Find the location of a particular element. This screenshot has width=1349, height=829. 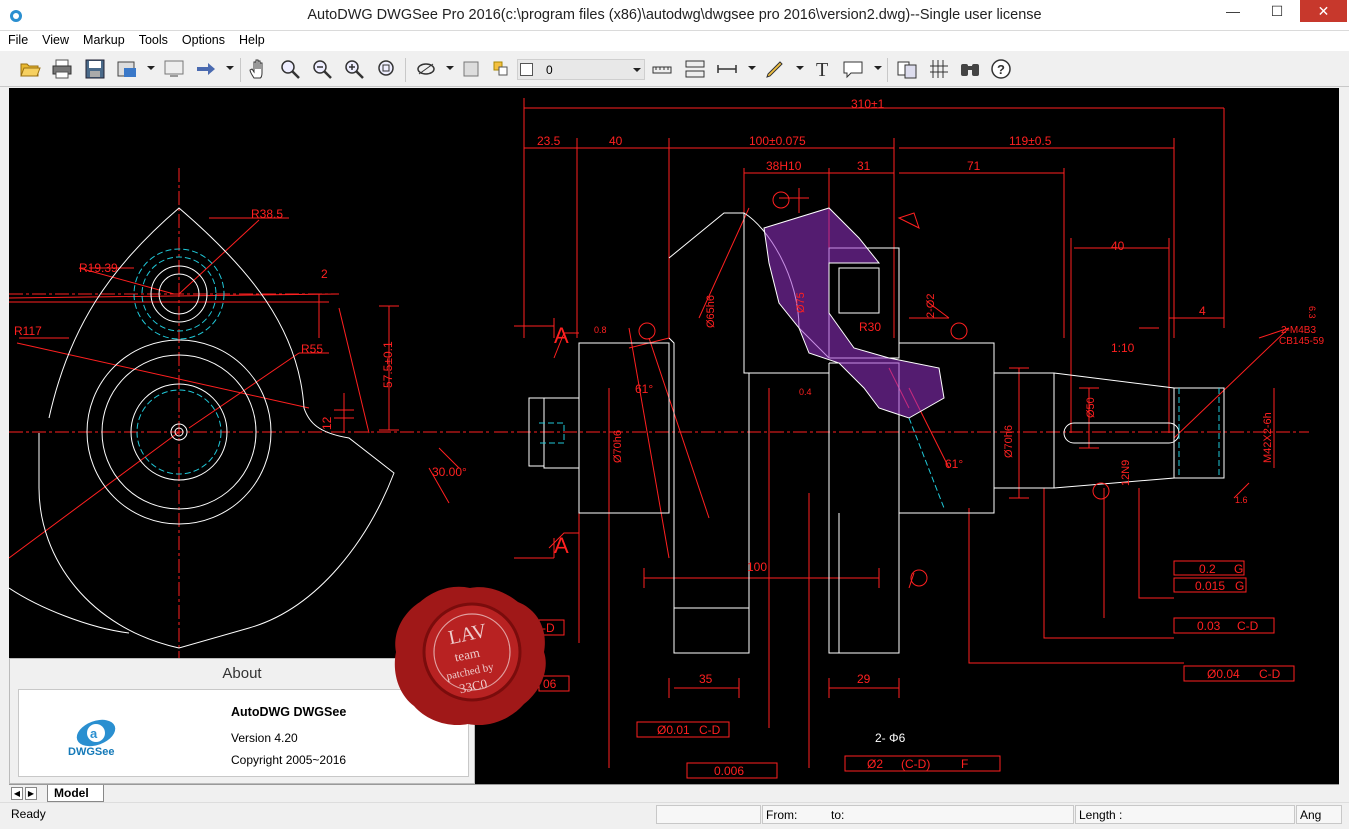

layer-icon is located at coordinates (426, 69).